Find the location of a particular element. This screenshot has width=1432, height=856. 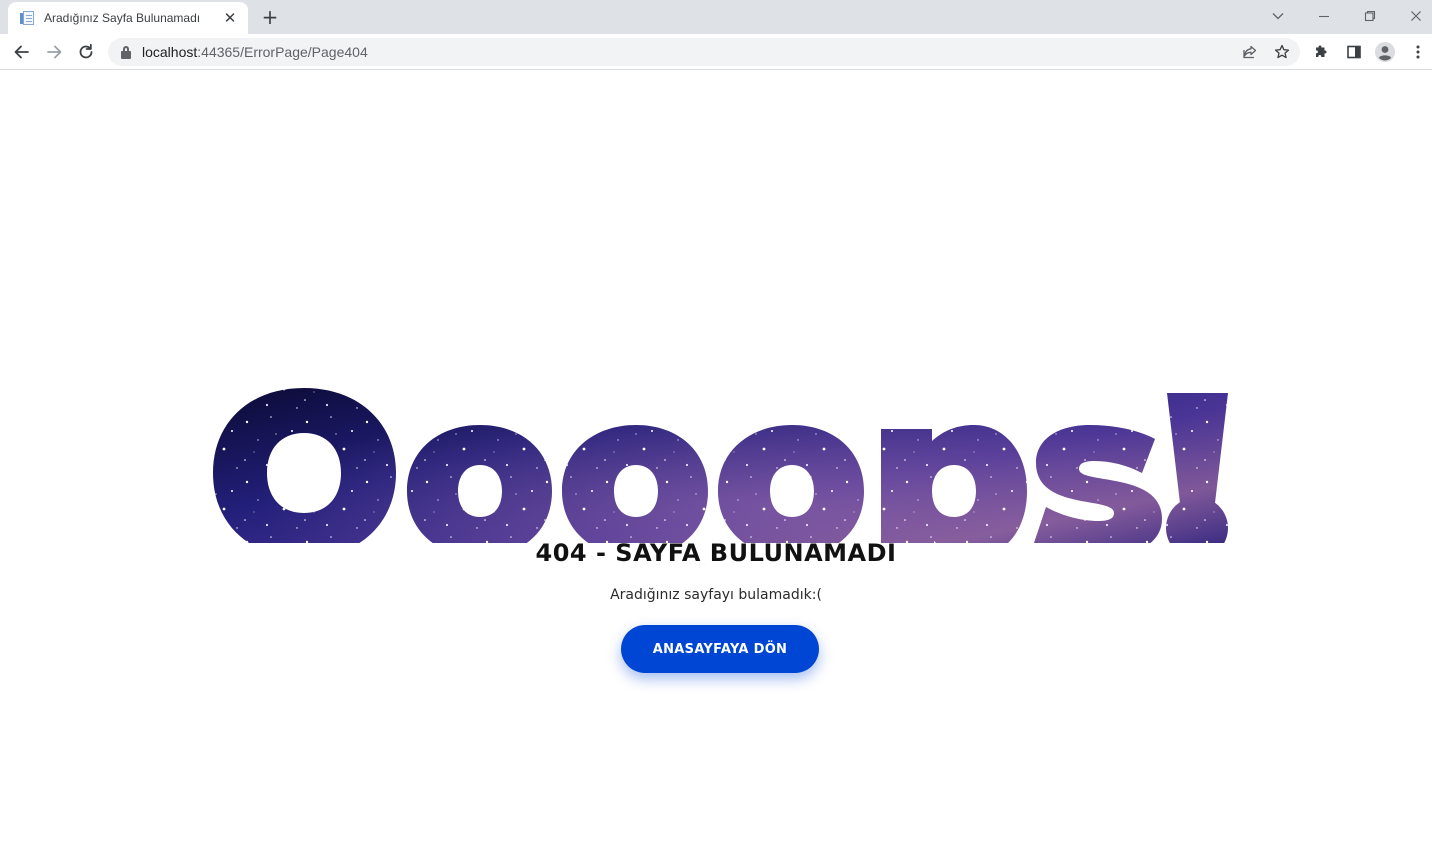

bookmark-star-icon is located at coordinates (1282, 52).